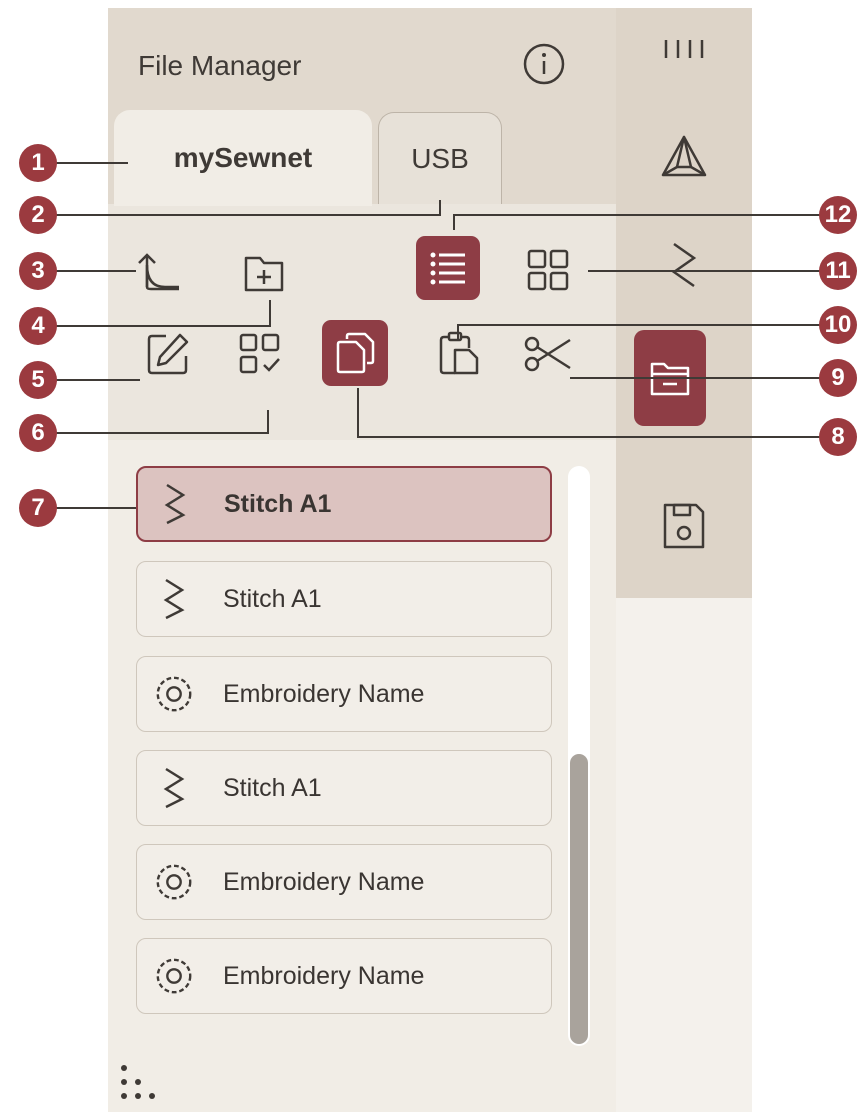 The width and height of the screenshot is (858, 1115). I want to click on callout-10: 10, so click(838, 325).